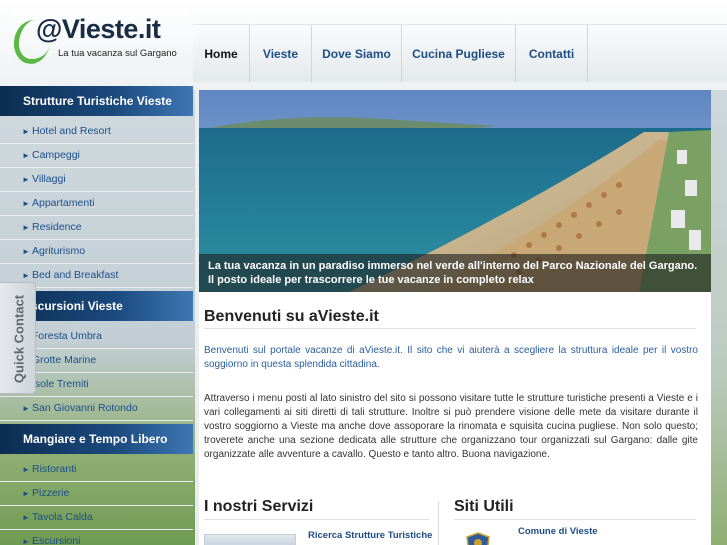 The width and height of the screenshot is (727, 545). Describe the element at coordinates (54, 469) in the screenshot. I see `sidebar-item-label: Ristoranti` at that location.